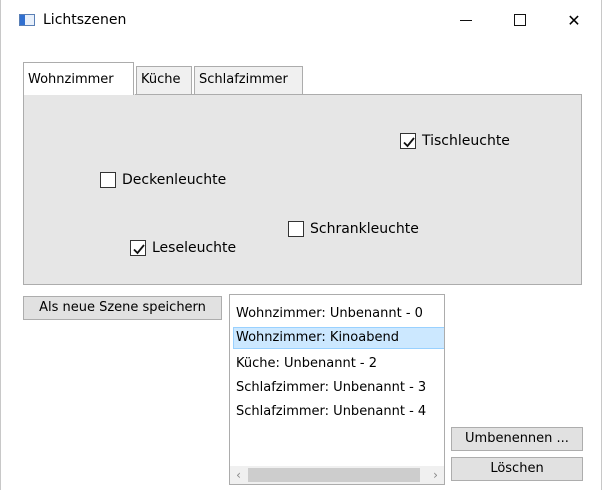 The width and height of the screenshot is (602, 490). Describe the element at coordinates (435, 475) in the screenshot. I see `scroll-right-icon: ›` at that location.